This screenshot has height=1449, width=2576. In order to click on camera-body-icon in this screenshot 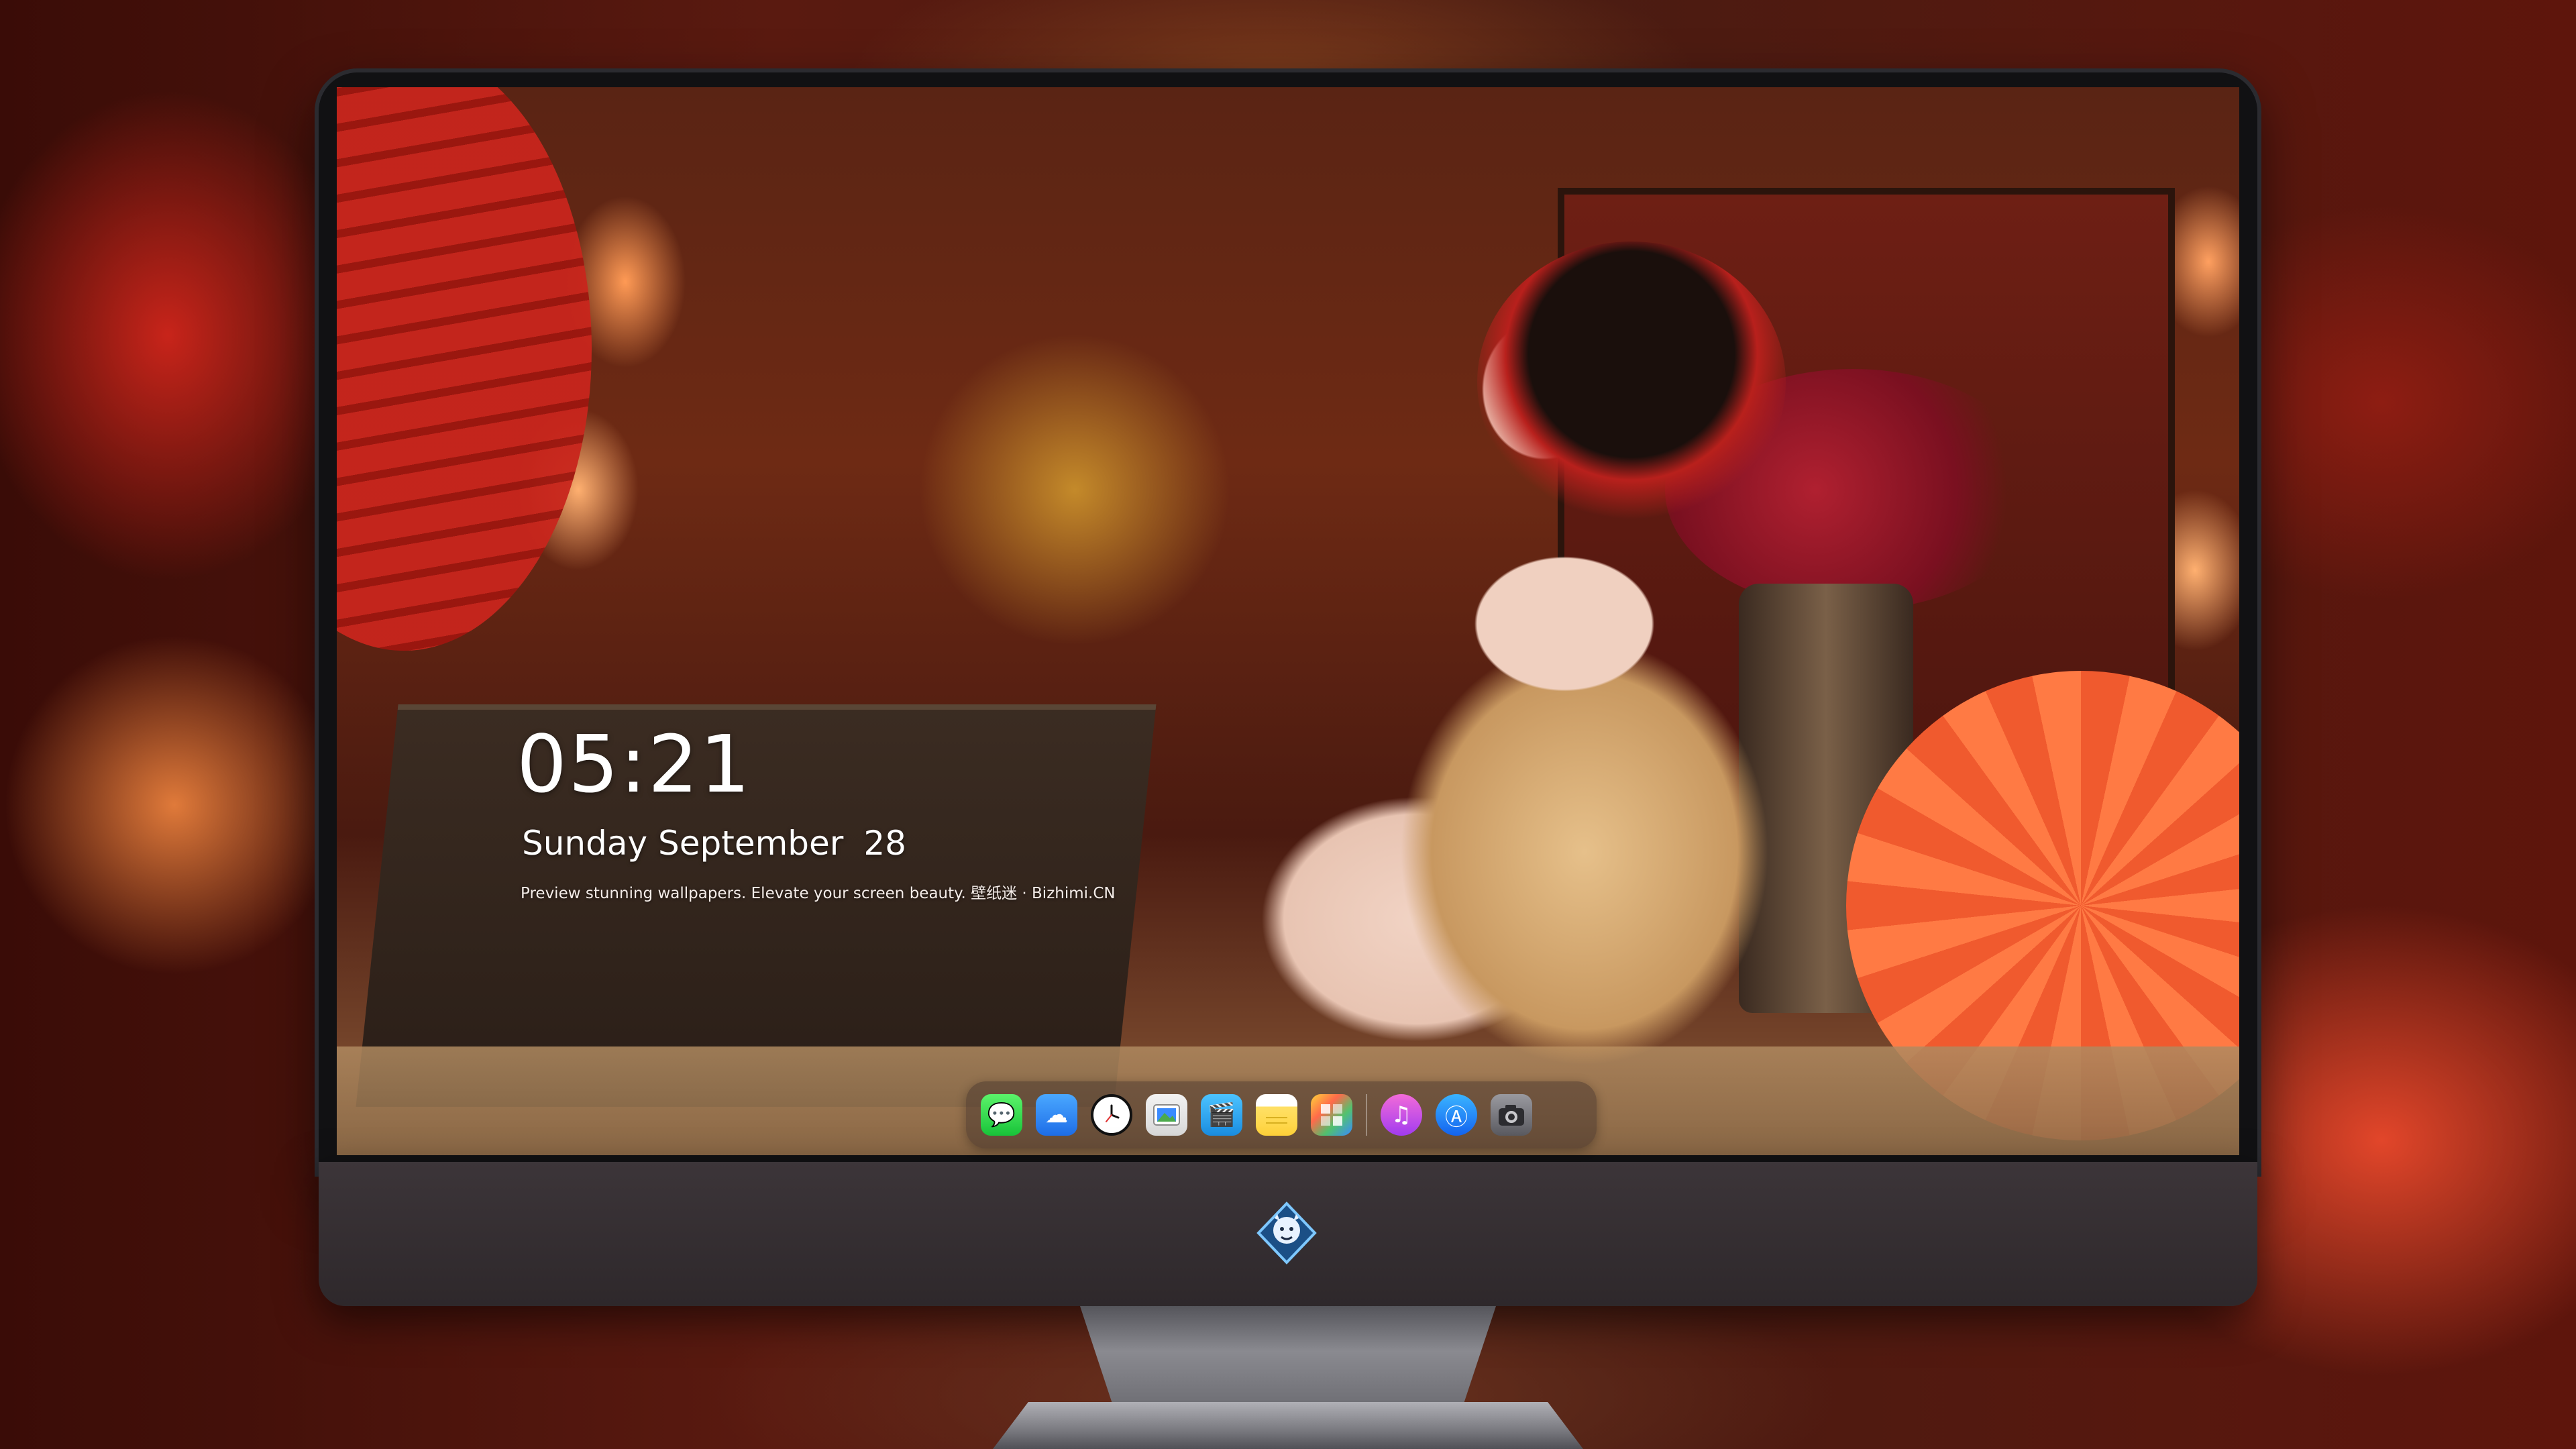, I will do `click(1511, 1115)`.